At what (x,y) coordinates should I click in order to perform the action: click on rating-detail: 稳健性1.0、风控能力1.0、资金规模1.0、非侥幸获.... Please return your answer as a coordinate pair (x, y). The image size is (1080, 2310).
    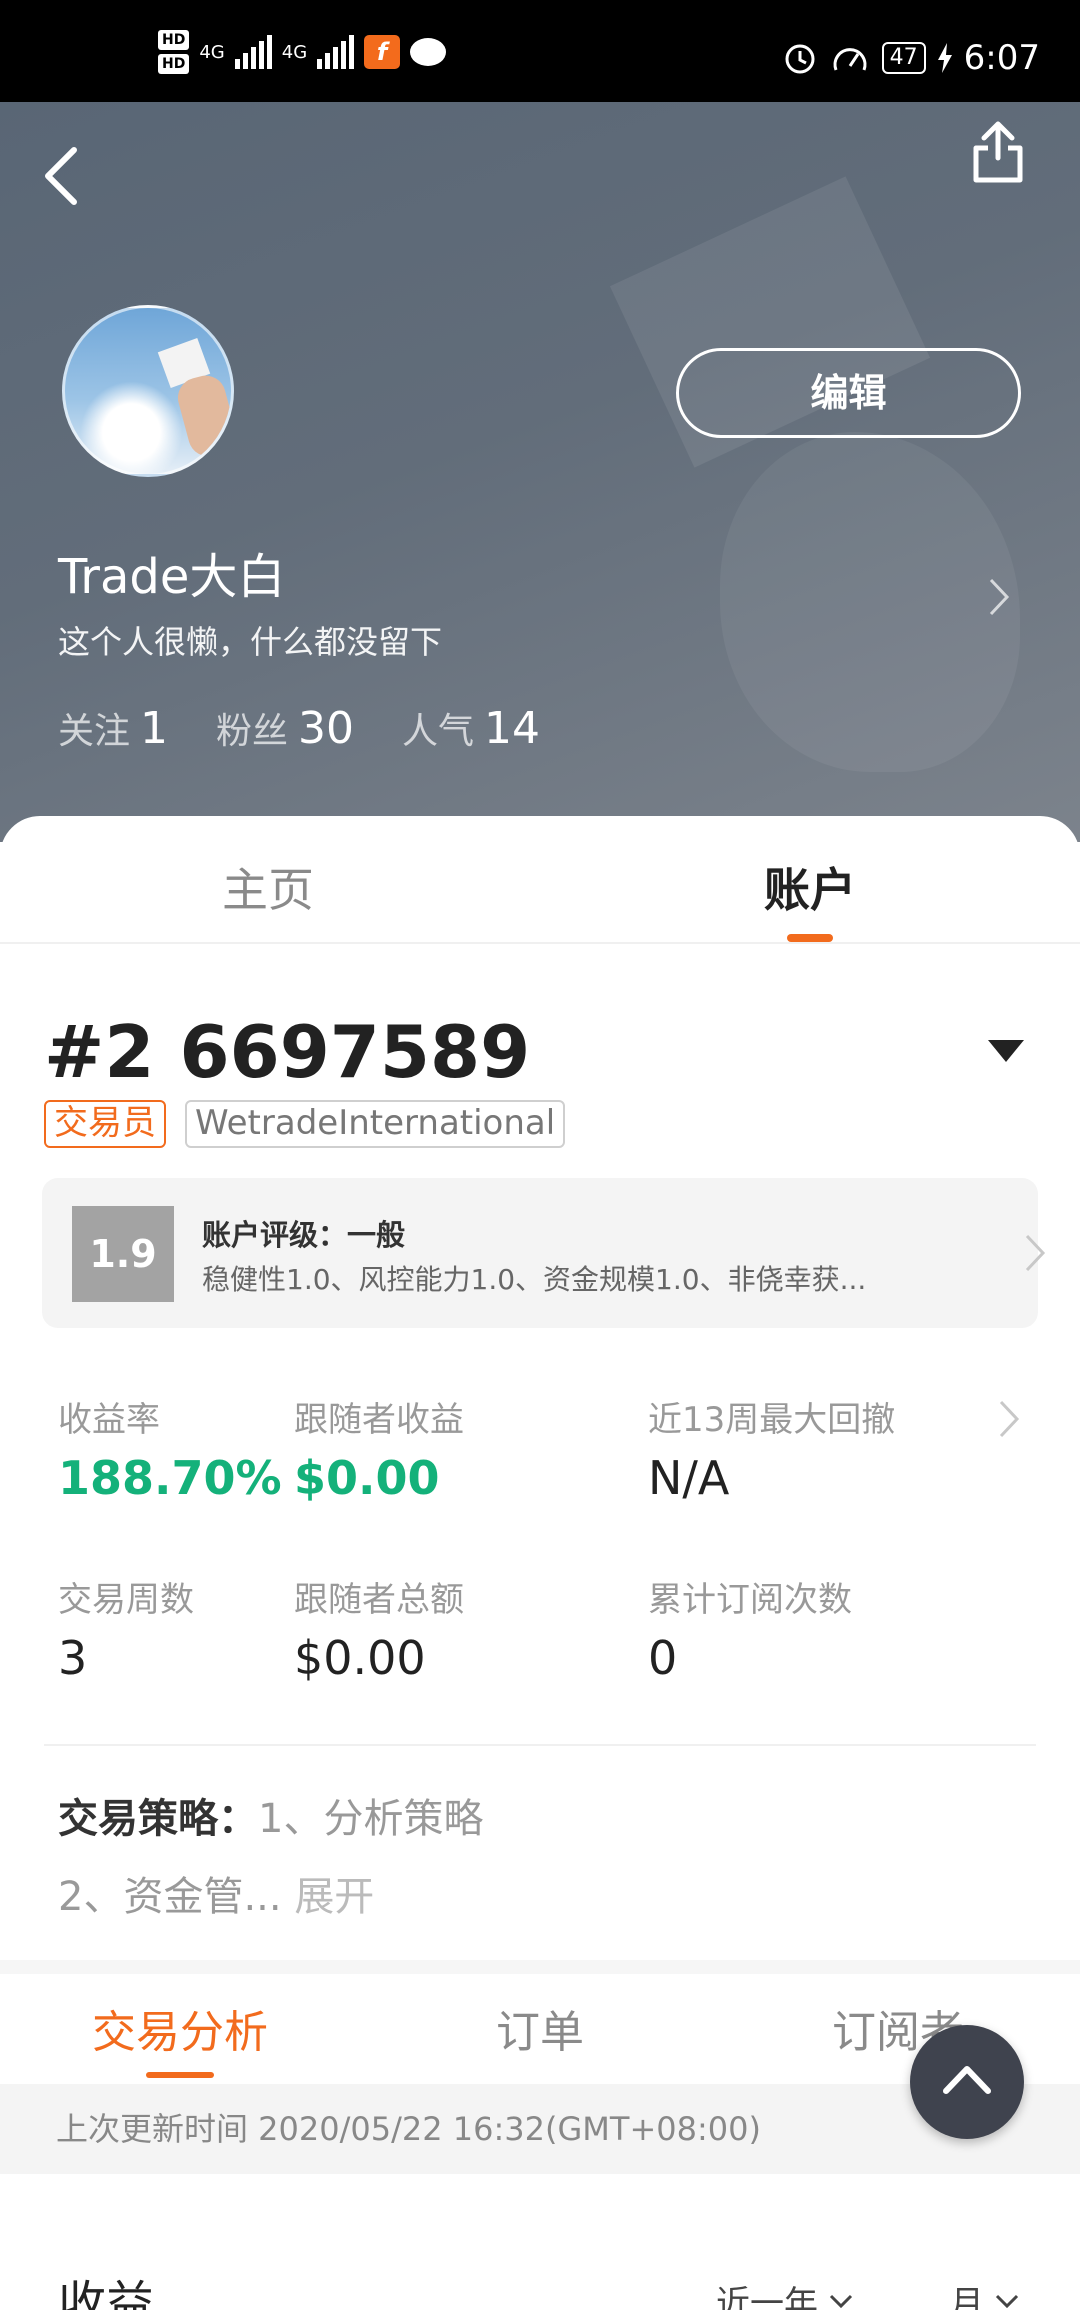
    Looking at the image, I should click on (534, 1279).